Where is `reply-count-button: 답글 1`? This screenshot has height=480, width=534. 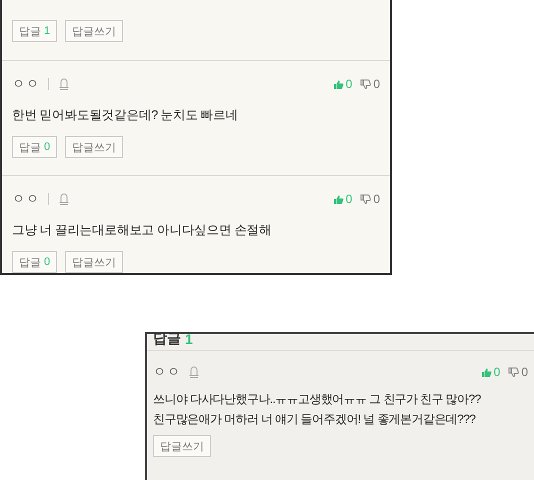 reply-count-button: 답글 1 is located at coordinates (35, 31).